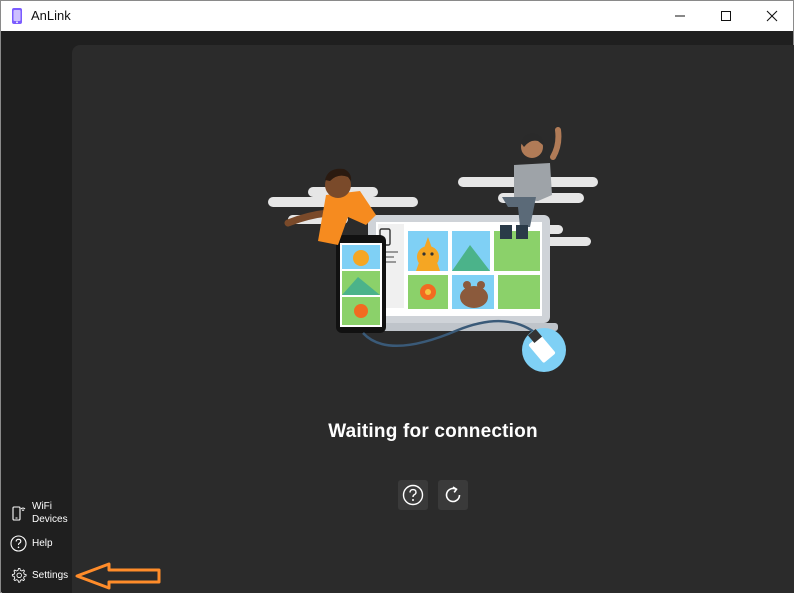 The height and width of the screenshot is (593, 794). I want to click on sidebar-item-settings: Settings, so click(37, 575).